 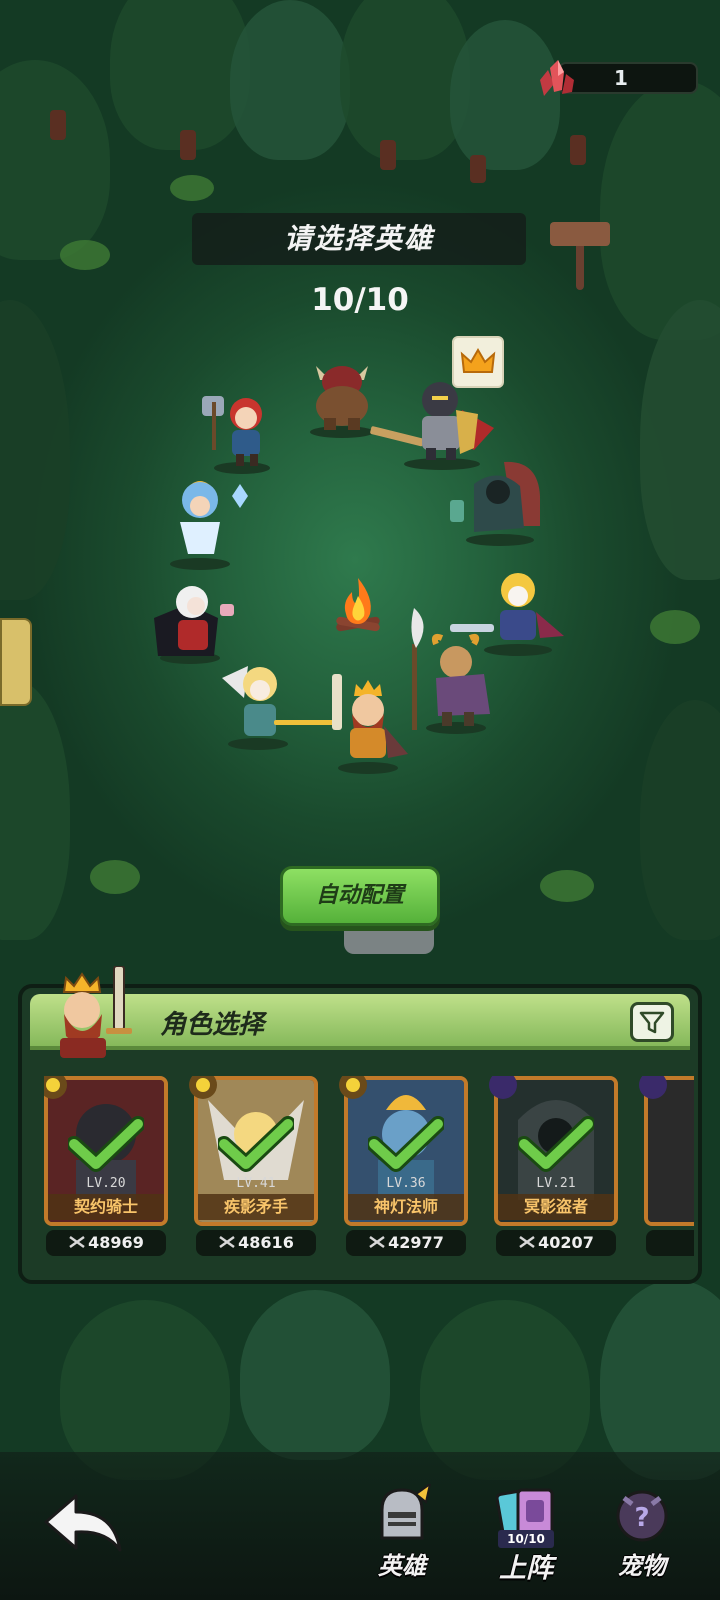 I want to click on nav-tab-deploy: 10/10 上阵, so click(x=526, y=1535).